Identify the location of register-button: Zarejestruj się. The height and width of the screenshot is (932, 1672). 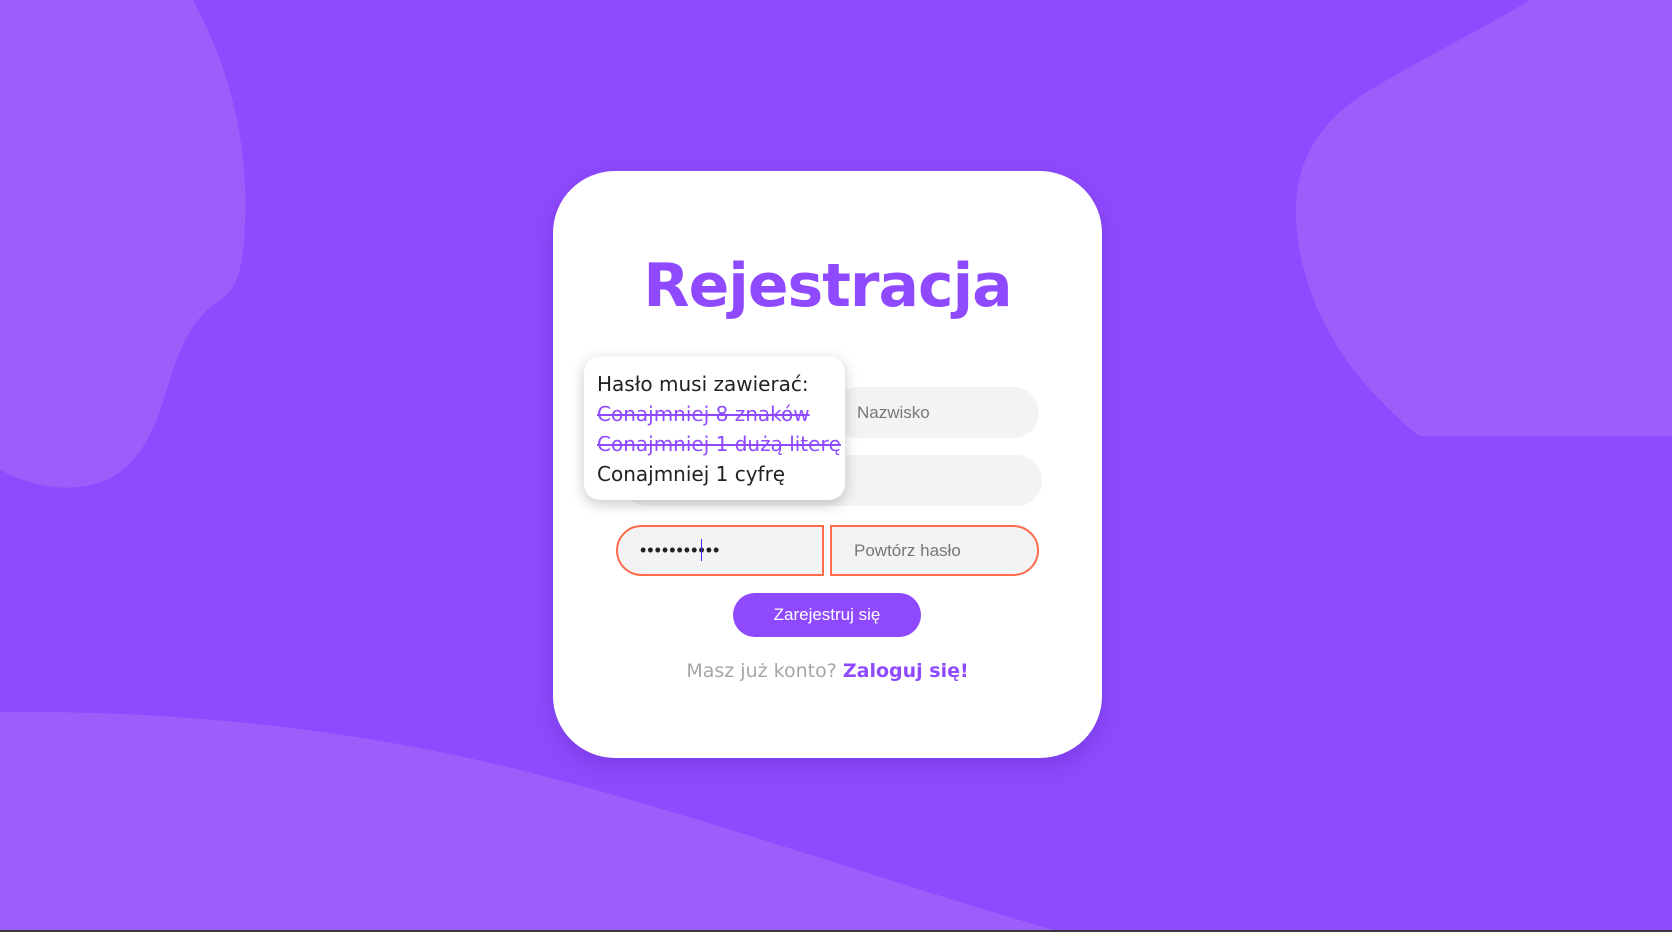
(827, 615).